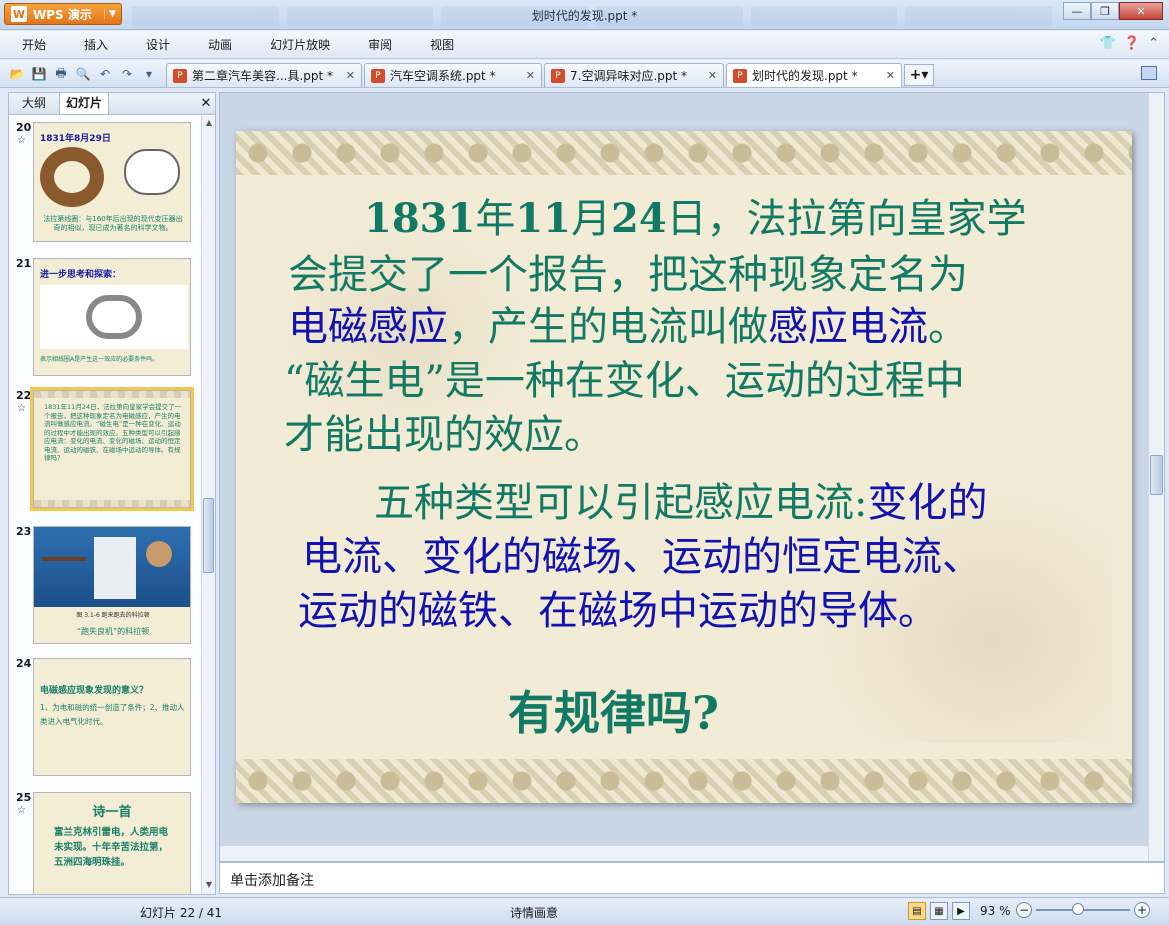 The height and width of the screenshot is (925, 1169). What do you see at coordinates (209, 886) in the screenshot?
I see `scroll-down-icon: ▼` at bounding box center [209, 886].